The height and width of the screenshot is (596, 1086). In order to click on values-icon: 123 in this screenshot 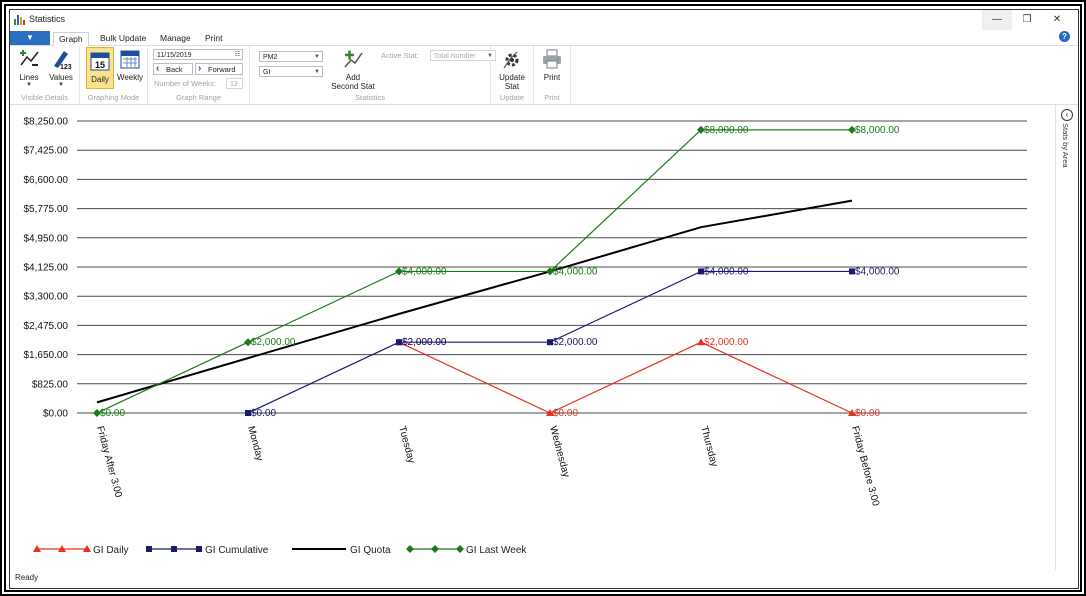, I will do `click(63, 61)`.